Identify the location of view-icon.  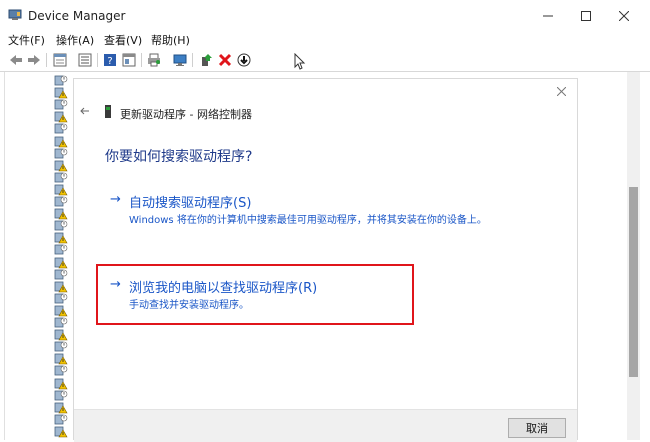
(129, 60).